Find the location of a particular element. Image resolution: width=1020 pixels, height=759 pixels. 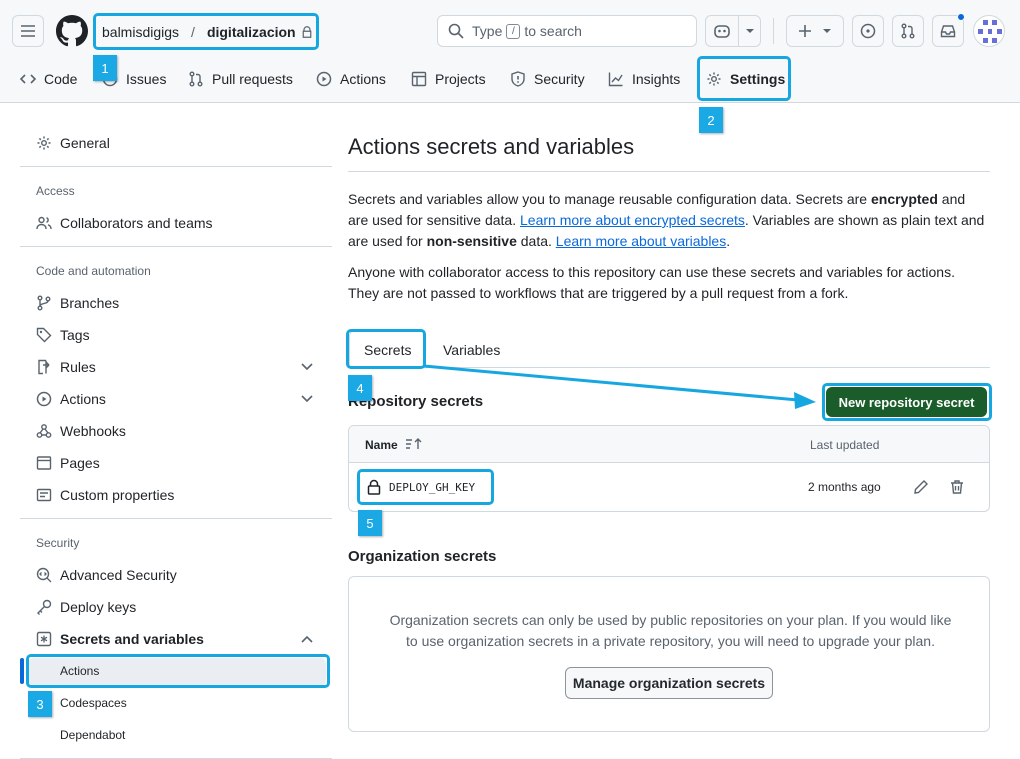

sidebar-item-collaborators: Collaborators and teams is located at coordinates (124, 223).